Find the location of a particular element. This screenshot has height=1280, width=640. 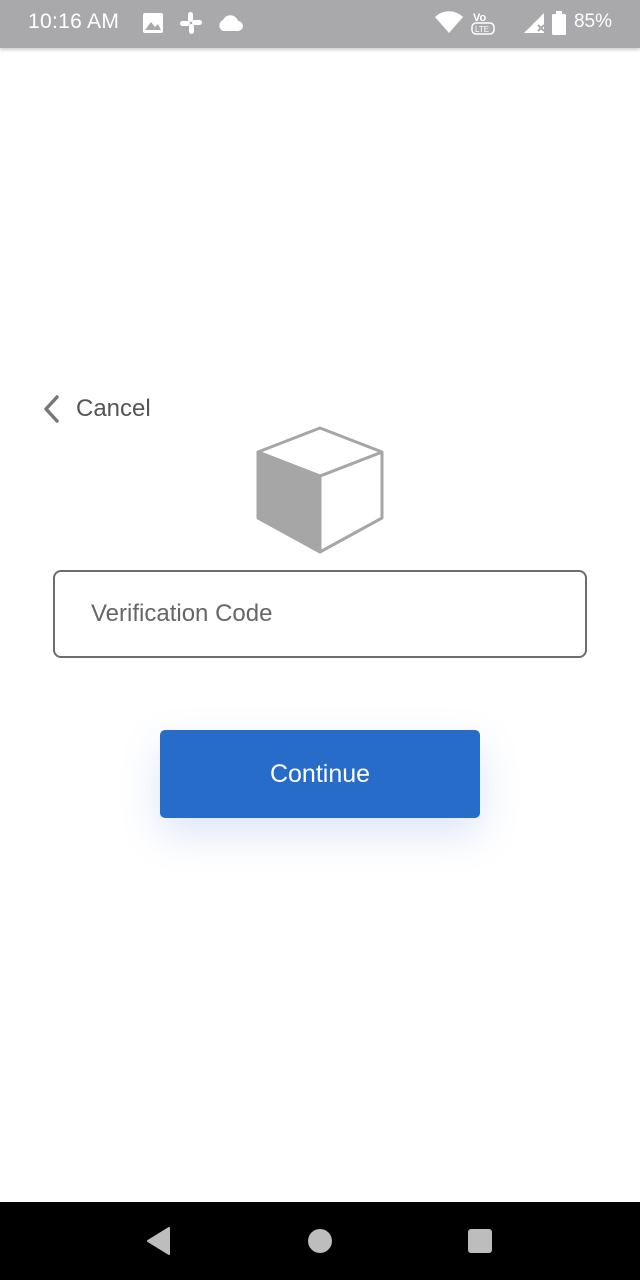

wifi-icon is located at coordinates (449, 23).